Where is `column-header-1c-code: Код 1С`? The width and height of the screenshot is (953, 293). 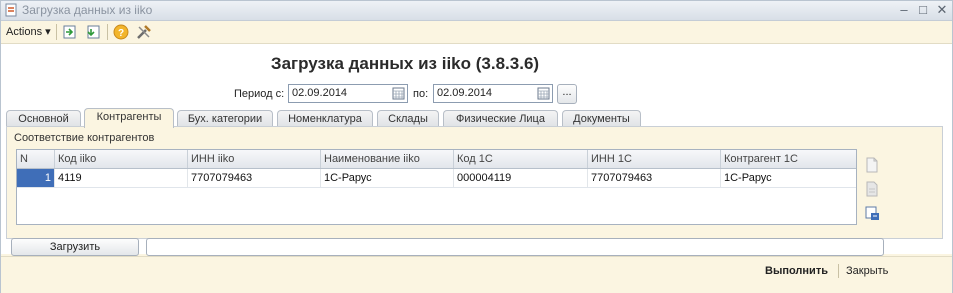 column-header-1c-code: Код 1С is located at coordinates (521, 159).